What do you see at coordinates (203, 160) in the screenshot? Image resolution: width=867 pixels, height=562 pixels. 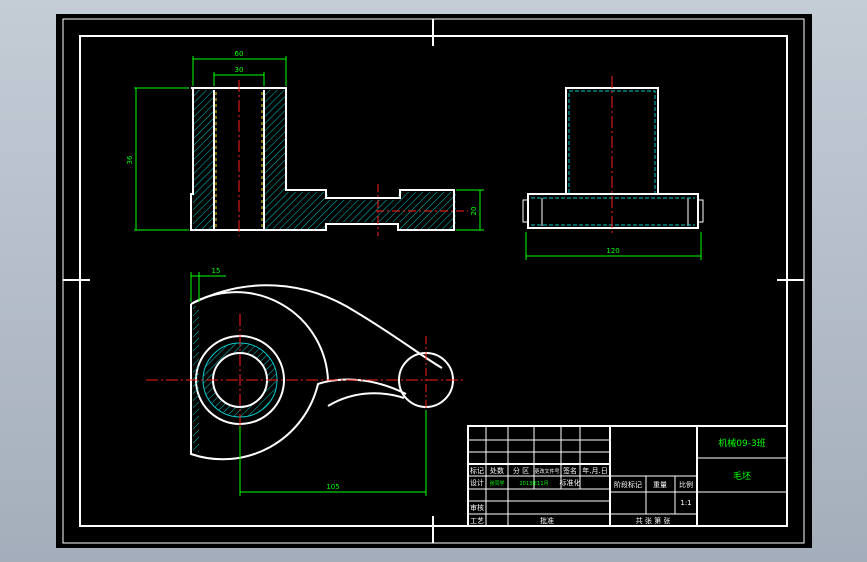 I see `front-hatch-left` at bounding box center [203, 160].